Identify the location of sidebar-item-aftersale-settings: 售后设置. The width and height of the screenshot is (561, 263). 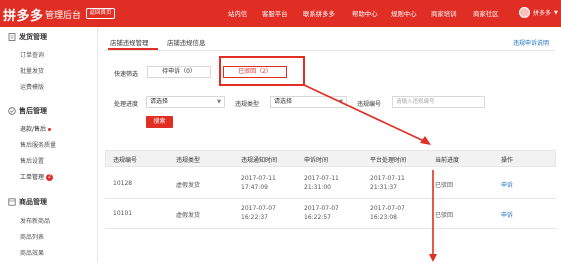
(32, 160).